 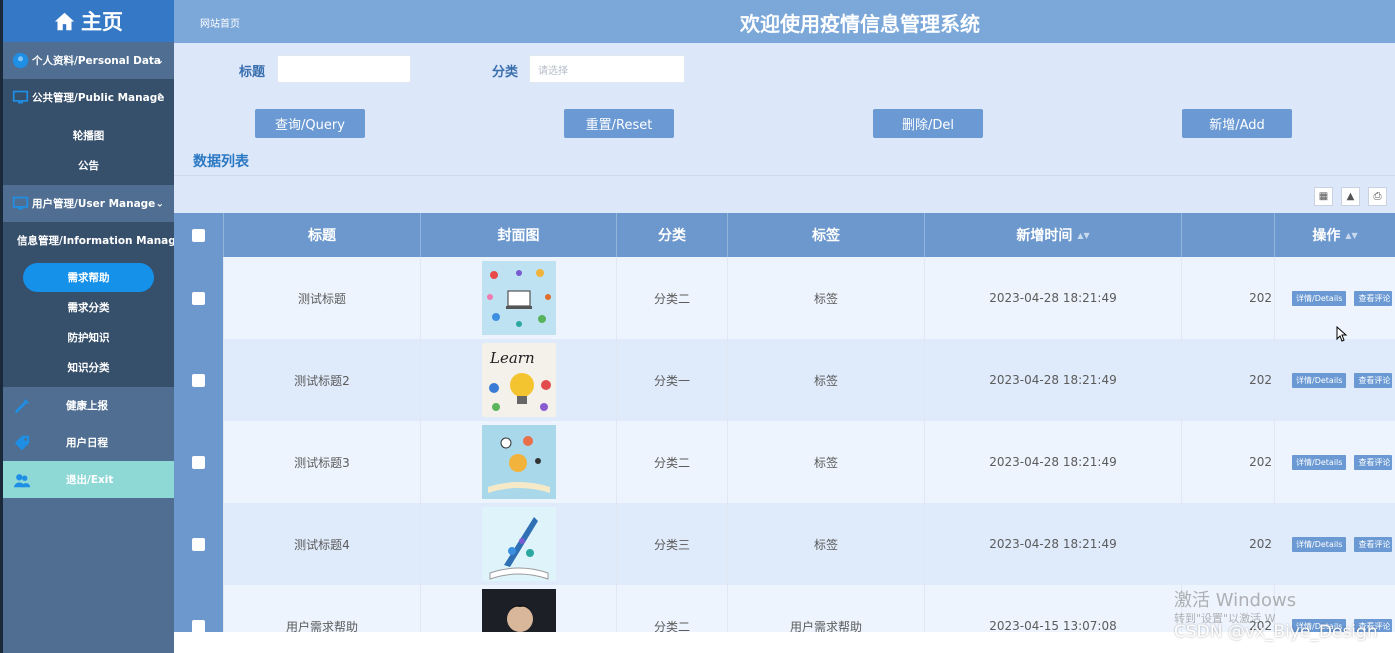 I want to click on category-filter-label: 分类, so click(x=505, y=72).